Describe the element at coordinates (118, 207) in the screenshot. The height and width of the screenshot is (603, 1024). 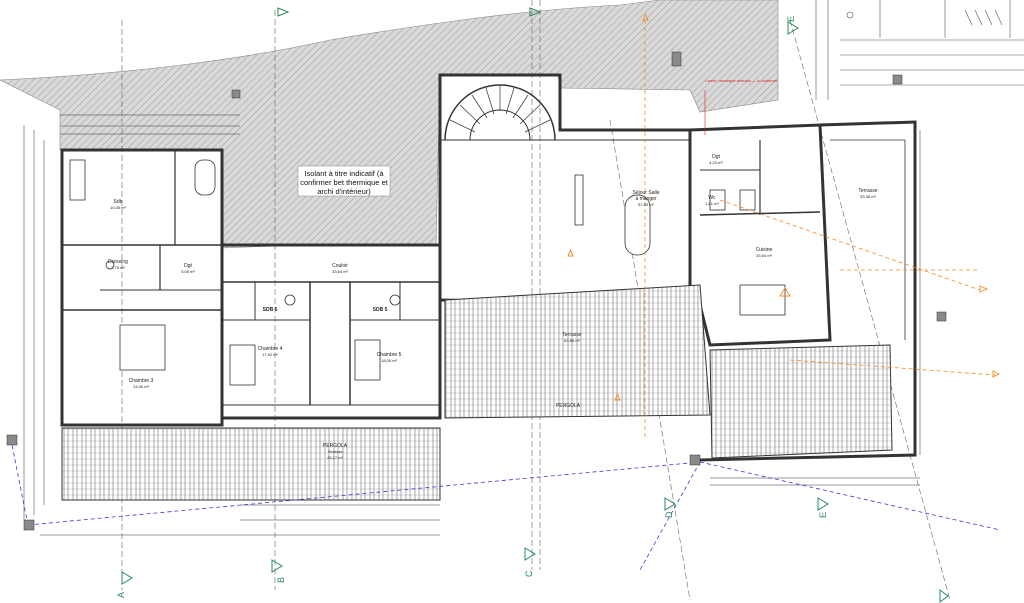
I see `room-area-sdb: 10,35 m²` at that location.